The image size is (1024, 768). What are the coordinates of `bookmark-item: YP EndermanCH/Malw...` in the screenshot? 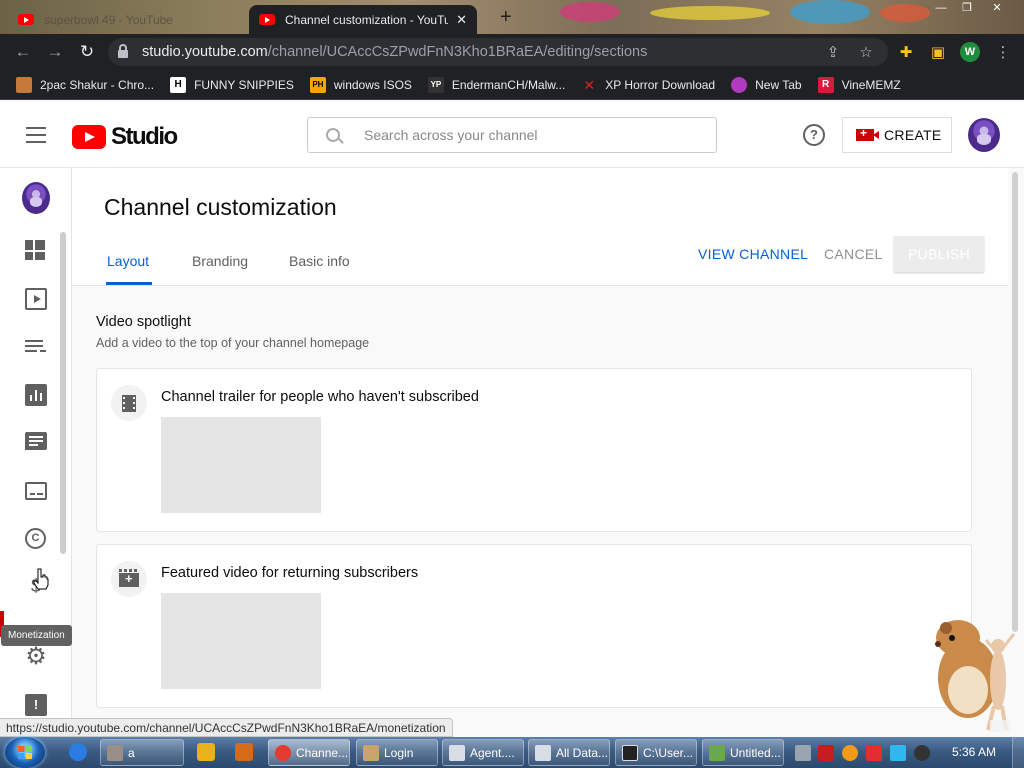 It's located at (496, 84).